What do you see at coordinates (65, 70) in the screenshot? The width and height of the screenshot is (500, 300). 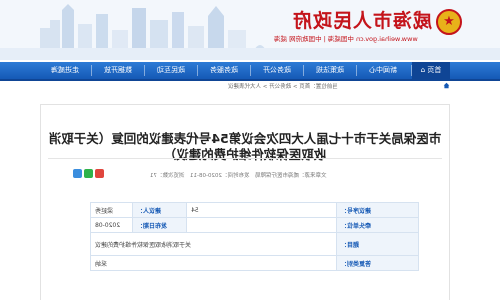 I see `nav-item-about-weihai: 走进威海` at bounding box center [65, 70].